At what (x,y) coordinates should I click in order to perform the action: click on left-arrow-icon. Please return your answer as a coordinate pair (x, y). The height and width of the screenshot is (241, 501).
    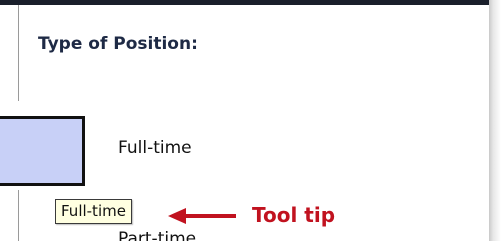
    Looking at the image, I should click on (202, 216).